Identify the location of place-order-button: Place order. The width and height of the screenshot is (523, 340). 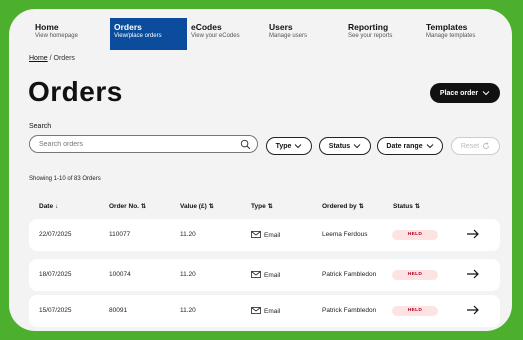
(465, 93).